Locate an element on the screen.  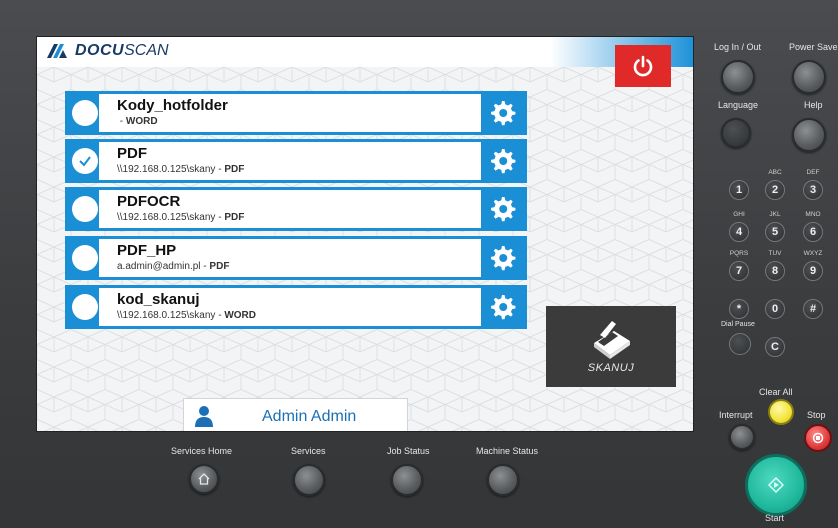
hotfolder-info: PDF_HP a.admin@admin.pl - PDF is located at coordinates (290, 258).